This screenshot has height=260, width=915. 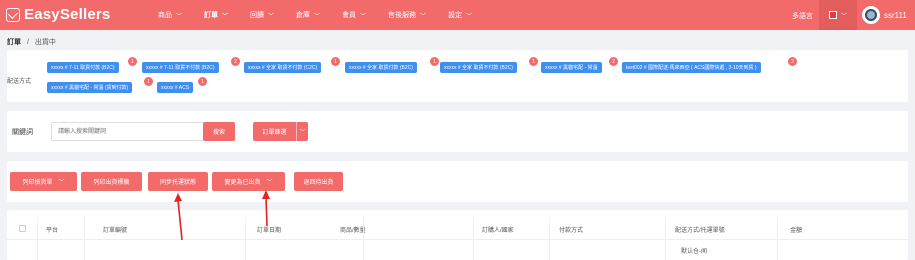 I want to click on breadcrumb: 訂單 / 出貨中, so click(x=31, y=42).